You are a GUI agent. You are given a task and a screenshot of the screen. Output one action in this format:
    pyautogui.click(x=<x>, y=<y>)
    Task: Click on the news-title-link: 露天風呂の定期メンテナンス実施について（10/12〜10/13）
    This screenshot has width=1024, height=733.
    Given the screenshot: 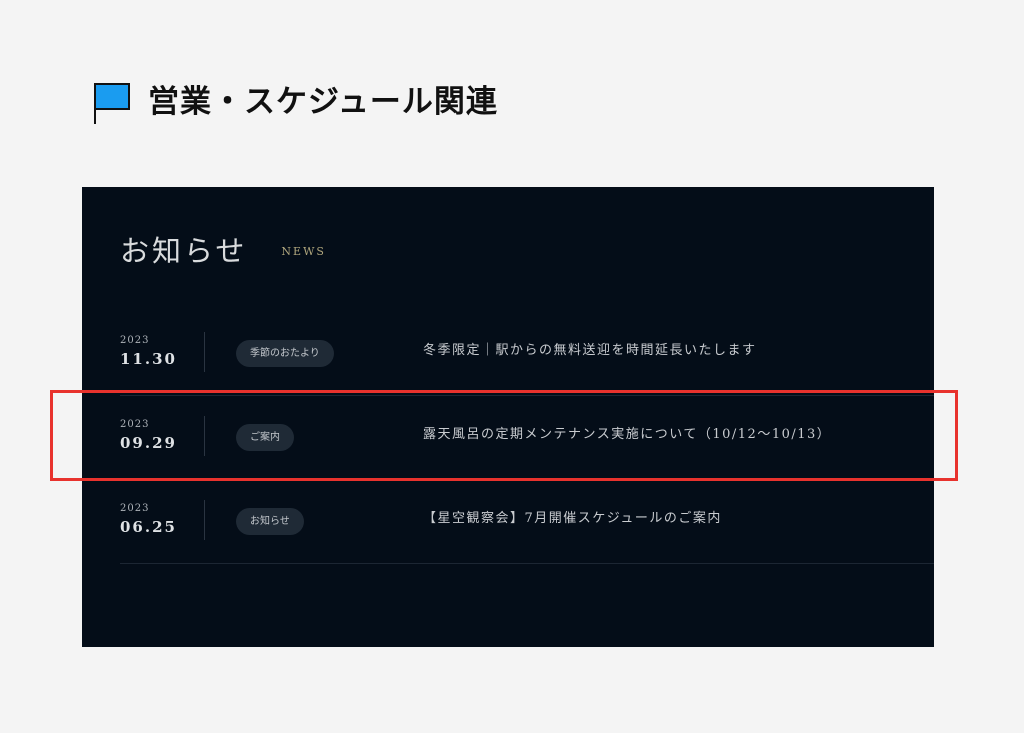 What is the action you would take?
    pyautogui.click(x=627, y=435)
    